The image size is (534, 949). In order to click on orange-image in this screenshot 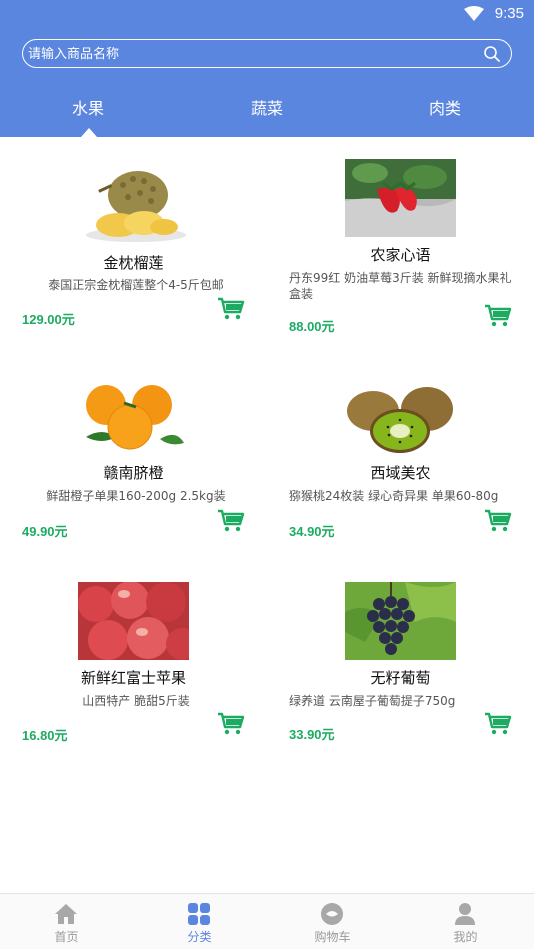, I will do `click(133, 420)`.